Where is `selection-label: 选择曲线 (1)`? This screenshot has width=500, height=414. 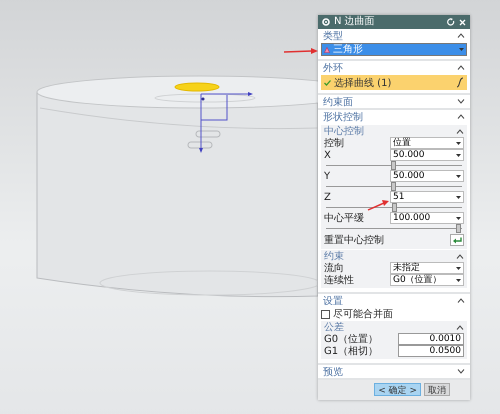
selection-label: 选择曲线 (1) is located at coordinates (363, 83).